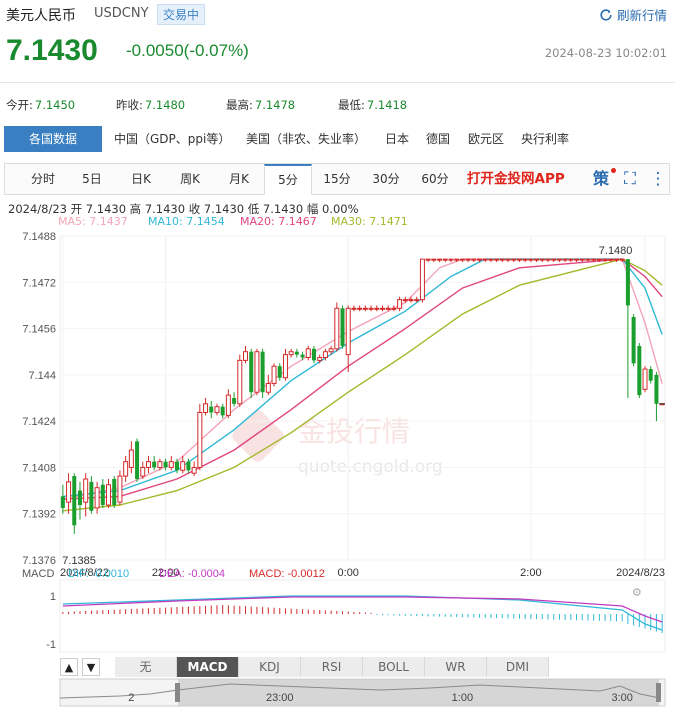 This screenshot has width=675, height=710. What do you see at coordinates (418, 692) in the screenshot?
I see `navigator-window` at bounding box center [418, 692].